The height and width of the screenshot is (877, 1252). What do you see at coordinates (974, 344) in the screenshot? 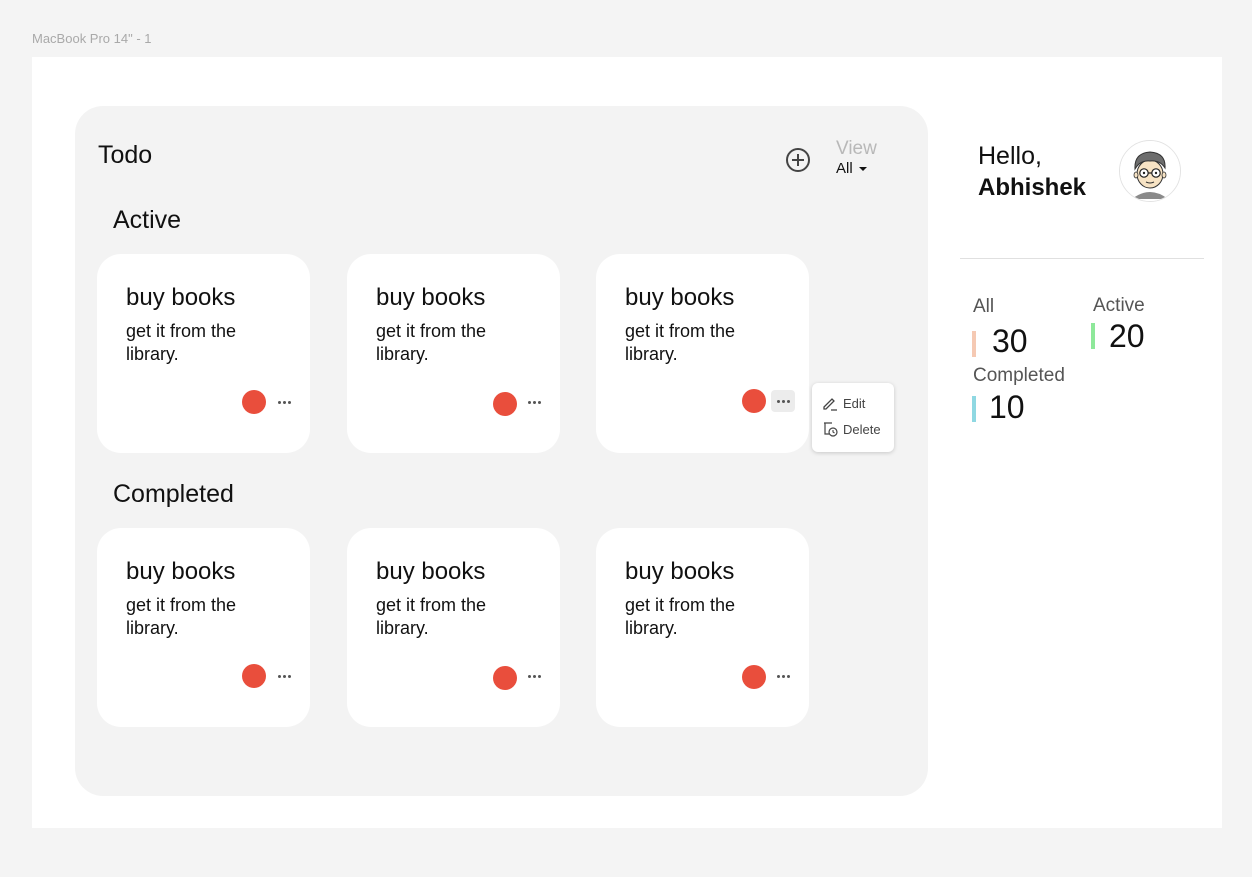
I see `stat-all-bar` at bounding box center [974, 344].